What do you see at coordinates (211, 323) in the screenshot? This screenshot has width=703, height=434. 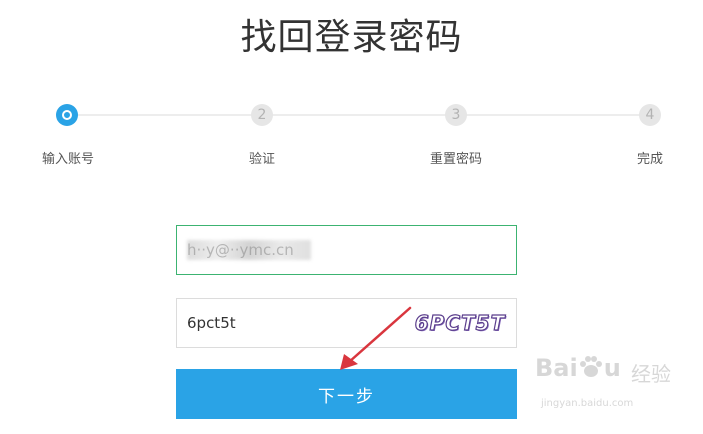 I see `captcha-input-value: 6pct5t` at bounding box center [211, 323].